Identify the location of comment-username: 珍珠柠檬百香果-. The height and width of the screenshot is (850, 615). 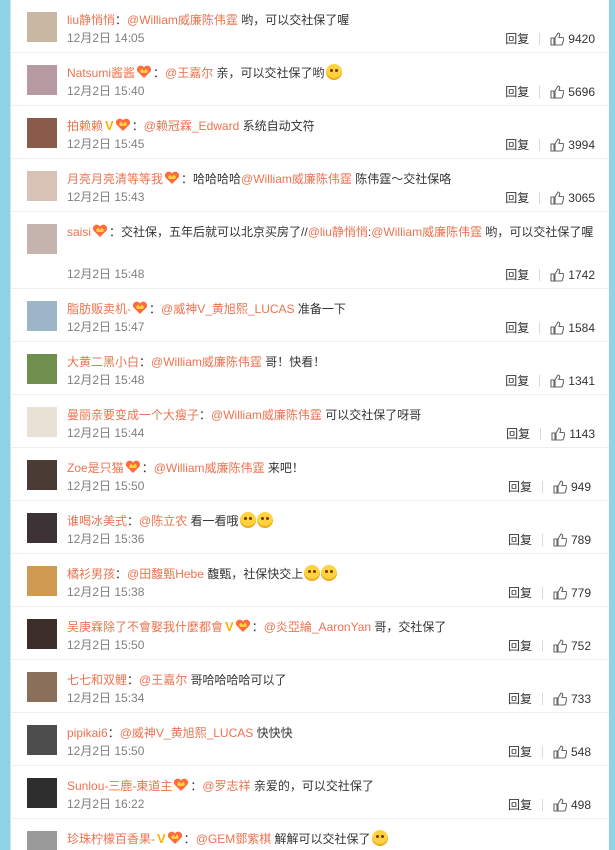
(111, 839).